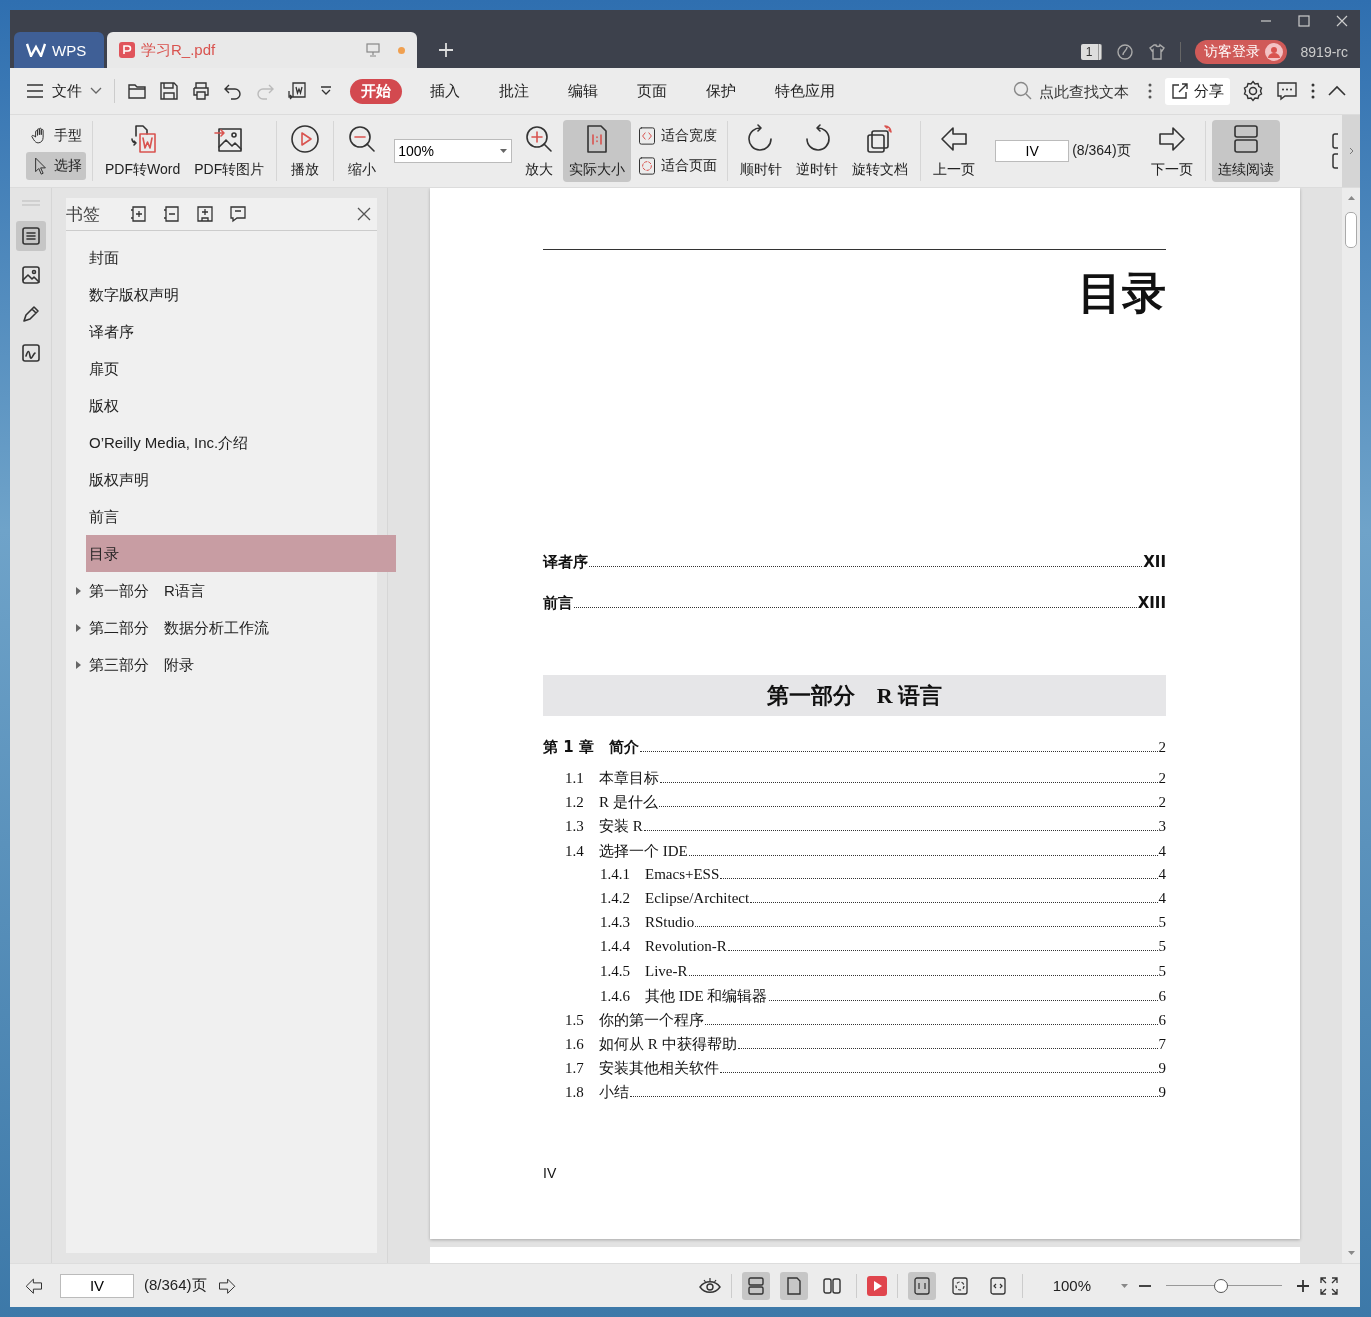  I want to click on bookmark-icon, so click(238, 214).